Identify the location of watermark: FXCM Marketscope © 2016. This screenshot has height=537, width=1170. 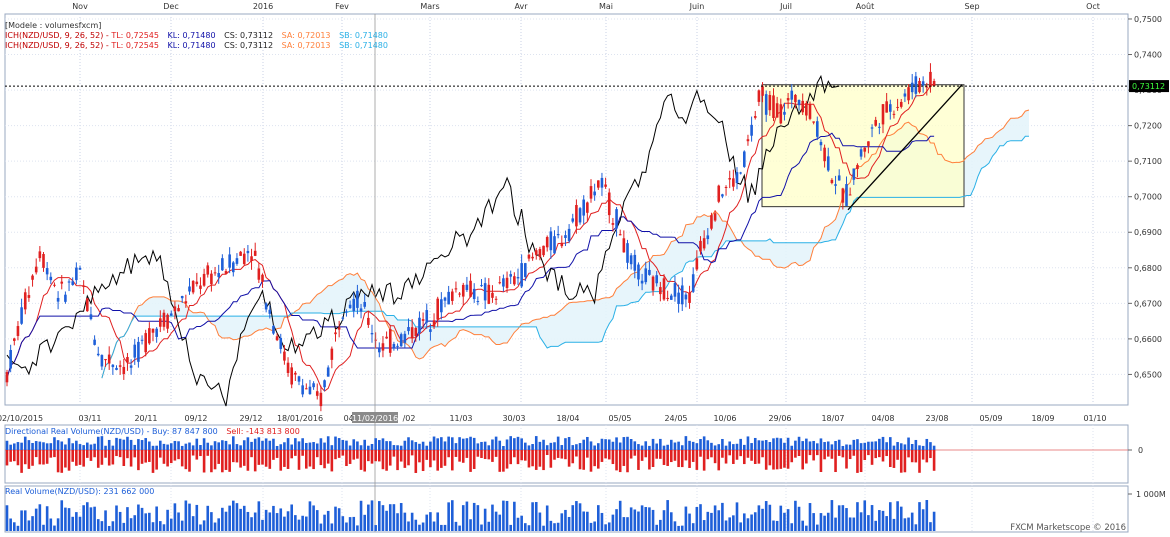
(1068, 528).